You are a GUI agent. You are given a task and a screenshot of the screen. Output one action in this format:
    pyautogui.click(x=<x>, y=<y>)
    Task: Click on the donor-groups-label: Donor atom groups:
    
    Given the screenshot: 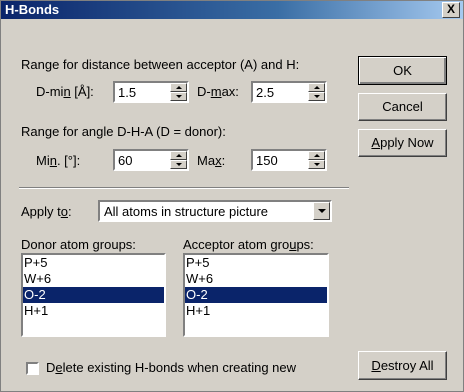 What is the action you would take?
    pyautogui.click(x=78, y=244)
    